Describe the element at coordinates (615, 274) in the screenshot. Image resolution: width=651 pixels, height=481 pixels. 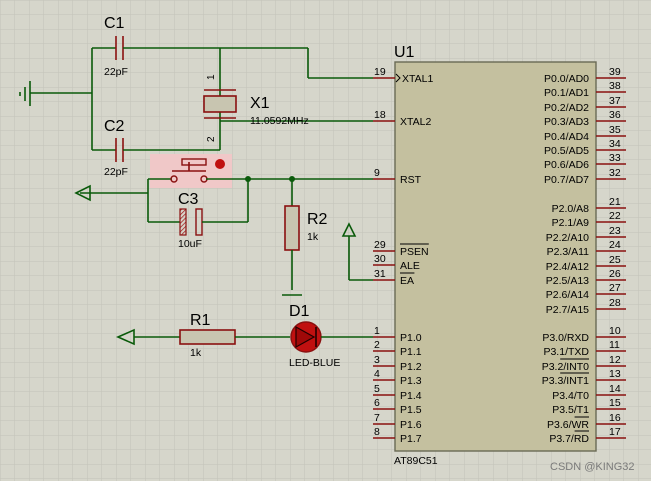
I see `pin-number: 26` at that location.